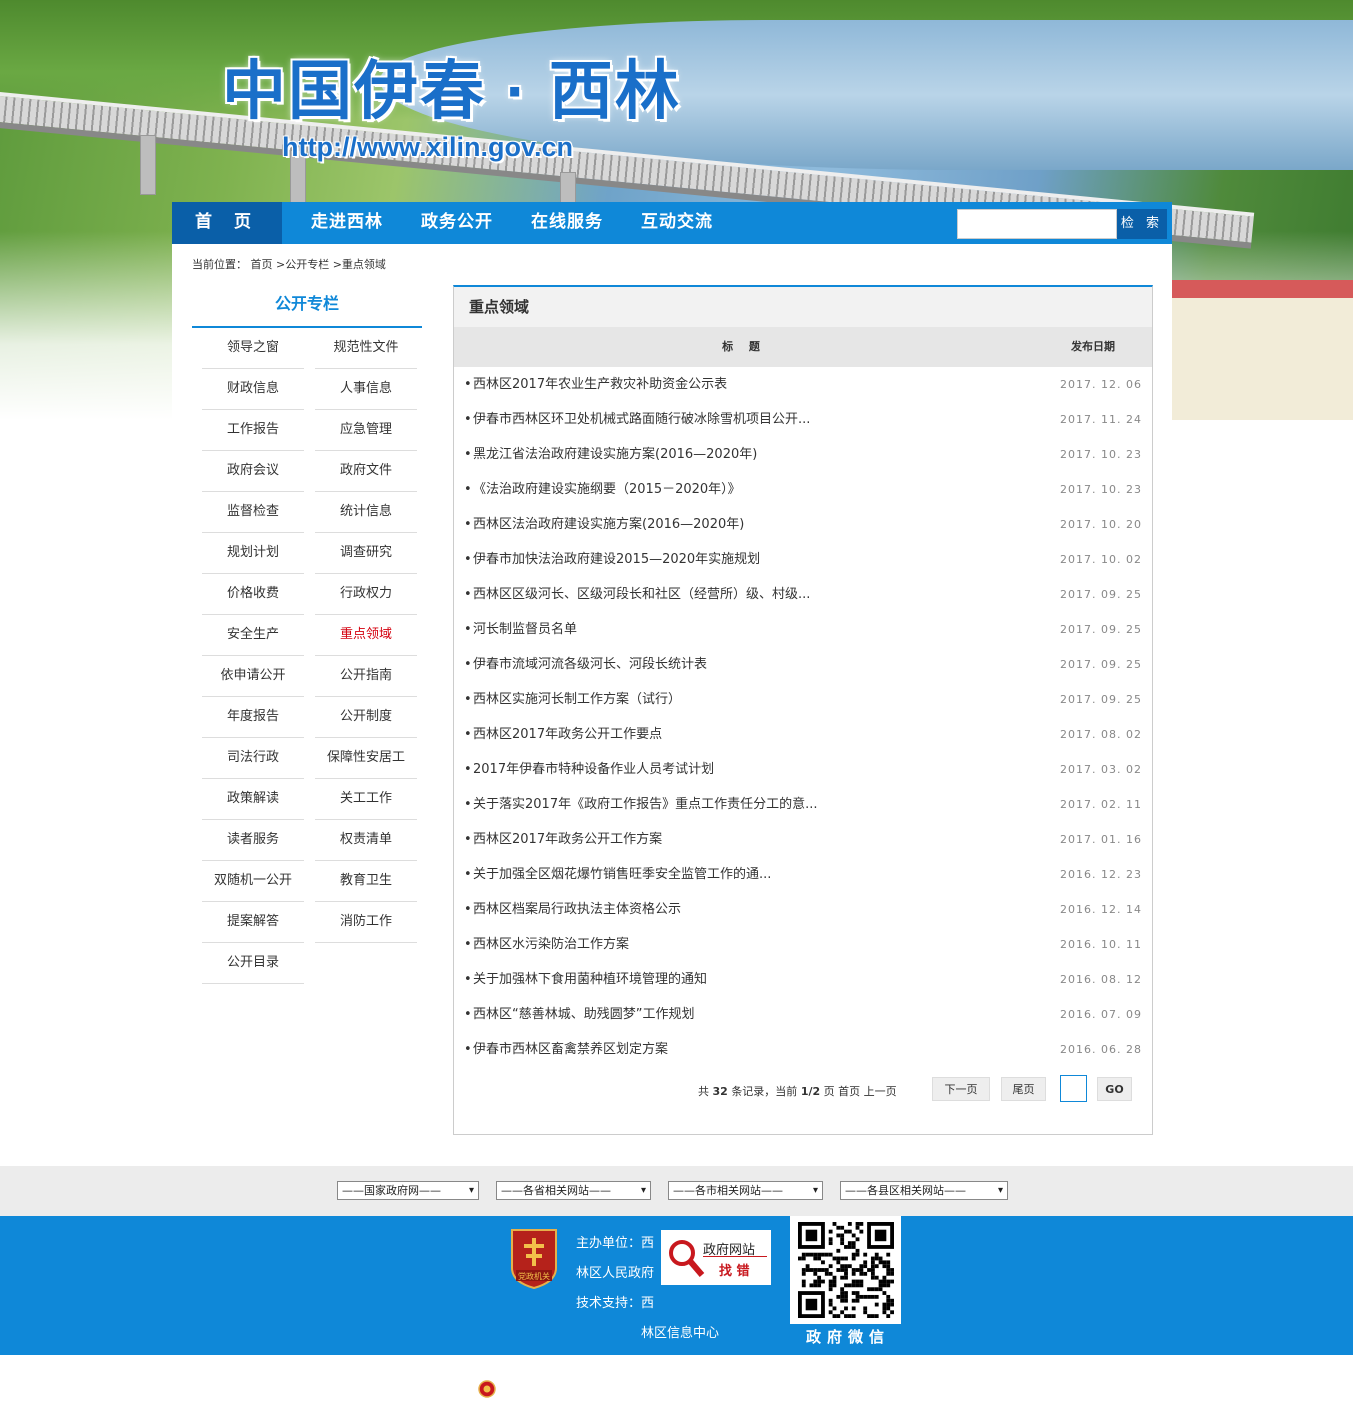 The image size is (1353, 1419). What do you see at coordinates (577, 699) in the screenshot?
I see `article-title-link: 西林区实施河长制工作方案（试行）` at bounding box center [577, 699].